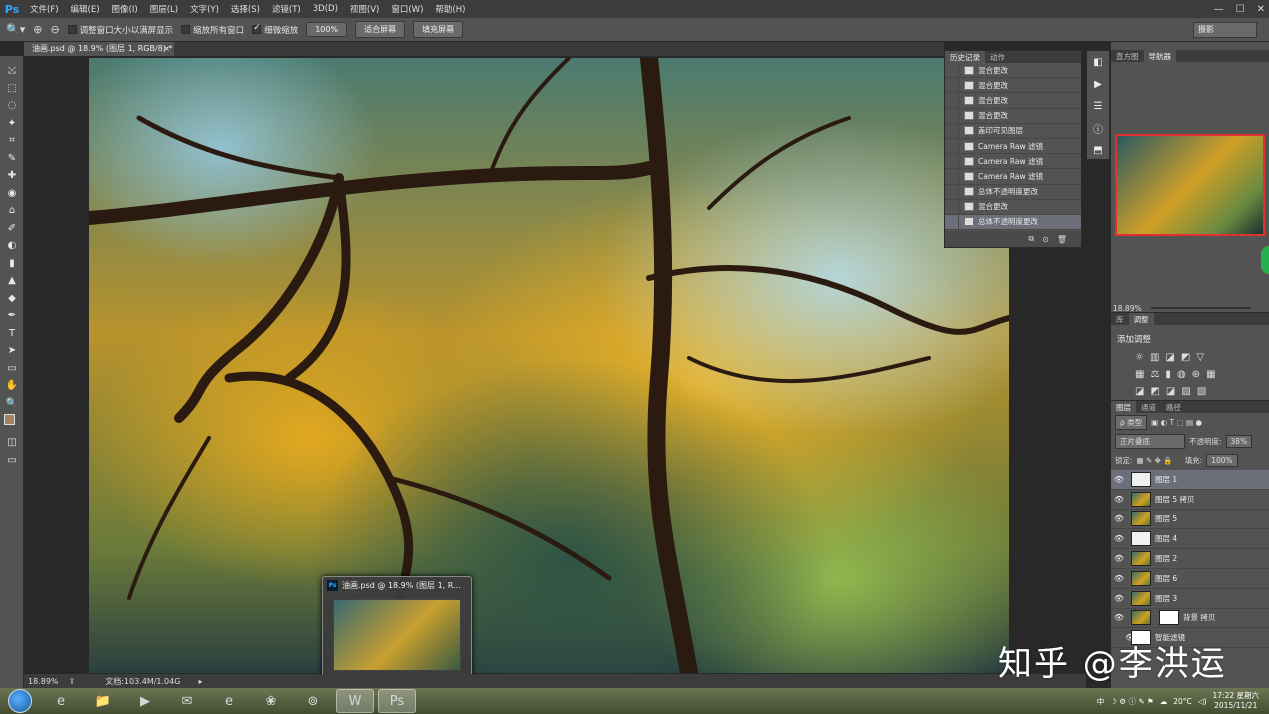 The width and height of the screenshot is (1269, 714). What do you see at coordinates (12, 141) in the screenshot?
I see `crop-tool-icon: ⌗` at bounding box center [12, 141].